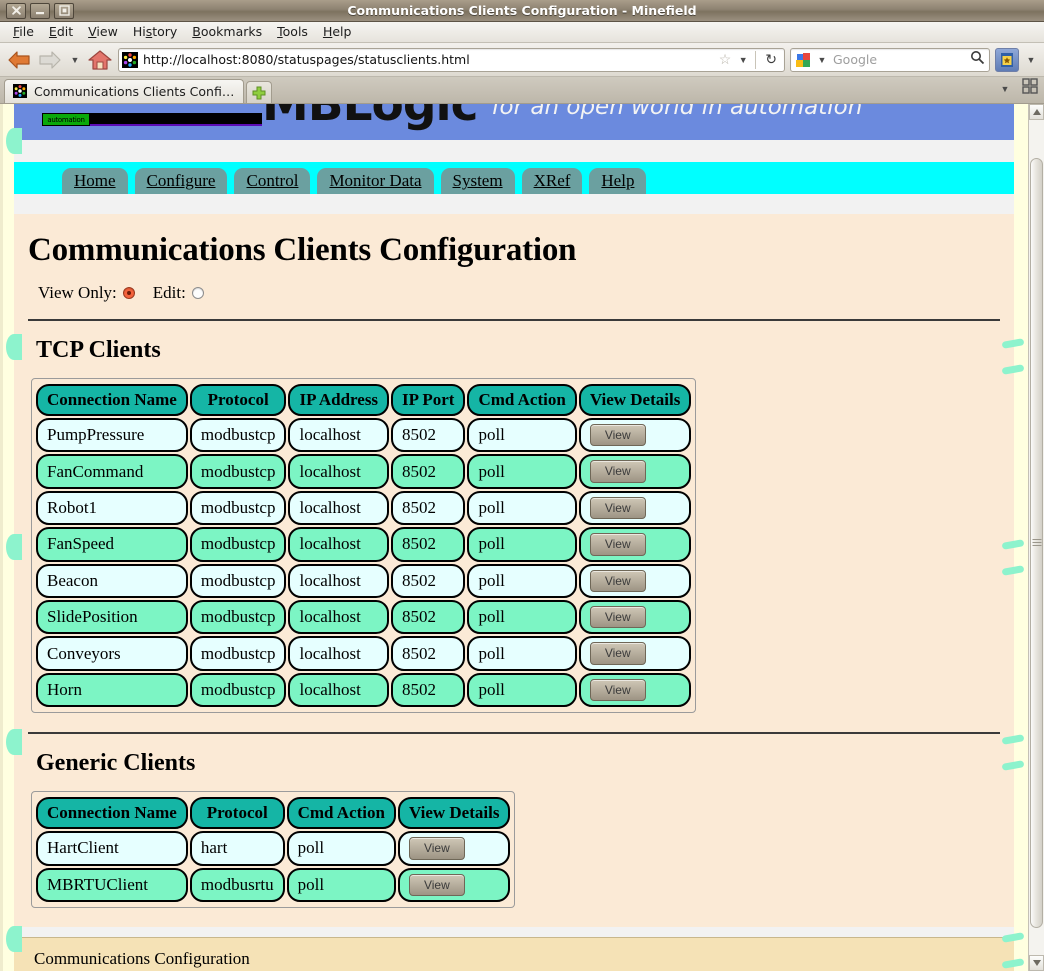  I want to click on menu-tools: Tools, so click(292, 32).